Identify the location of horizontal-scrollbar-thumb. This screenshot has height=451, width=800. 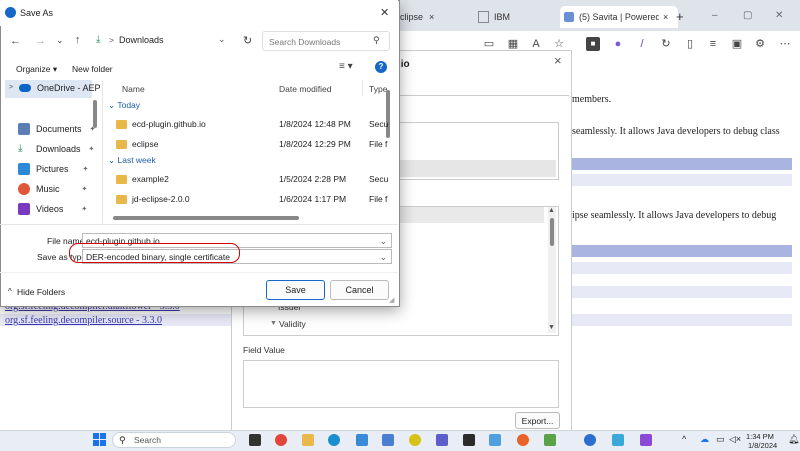
(206, 218).